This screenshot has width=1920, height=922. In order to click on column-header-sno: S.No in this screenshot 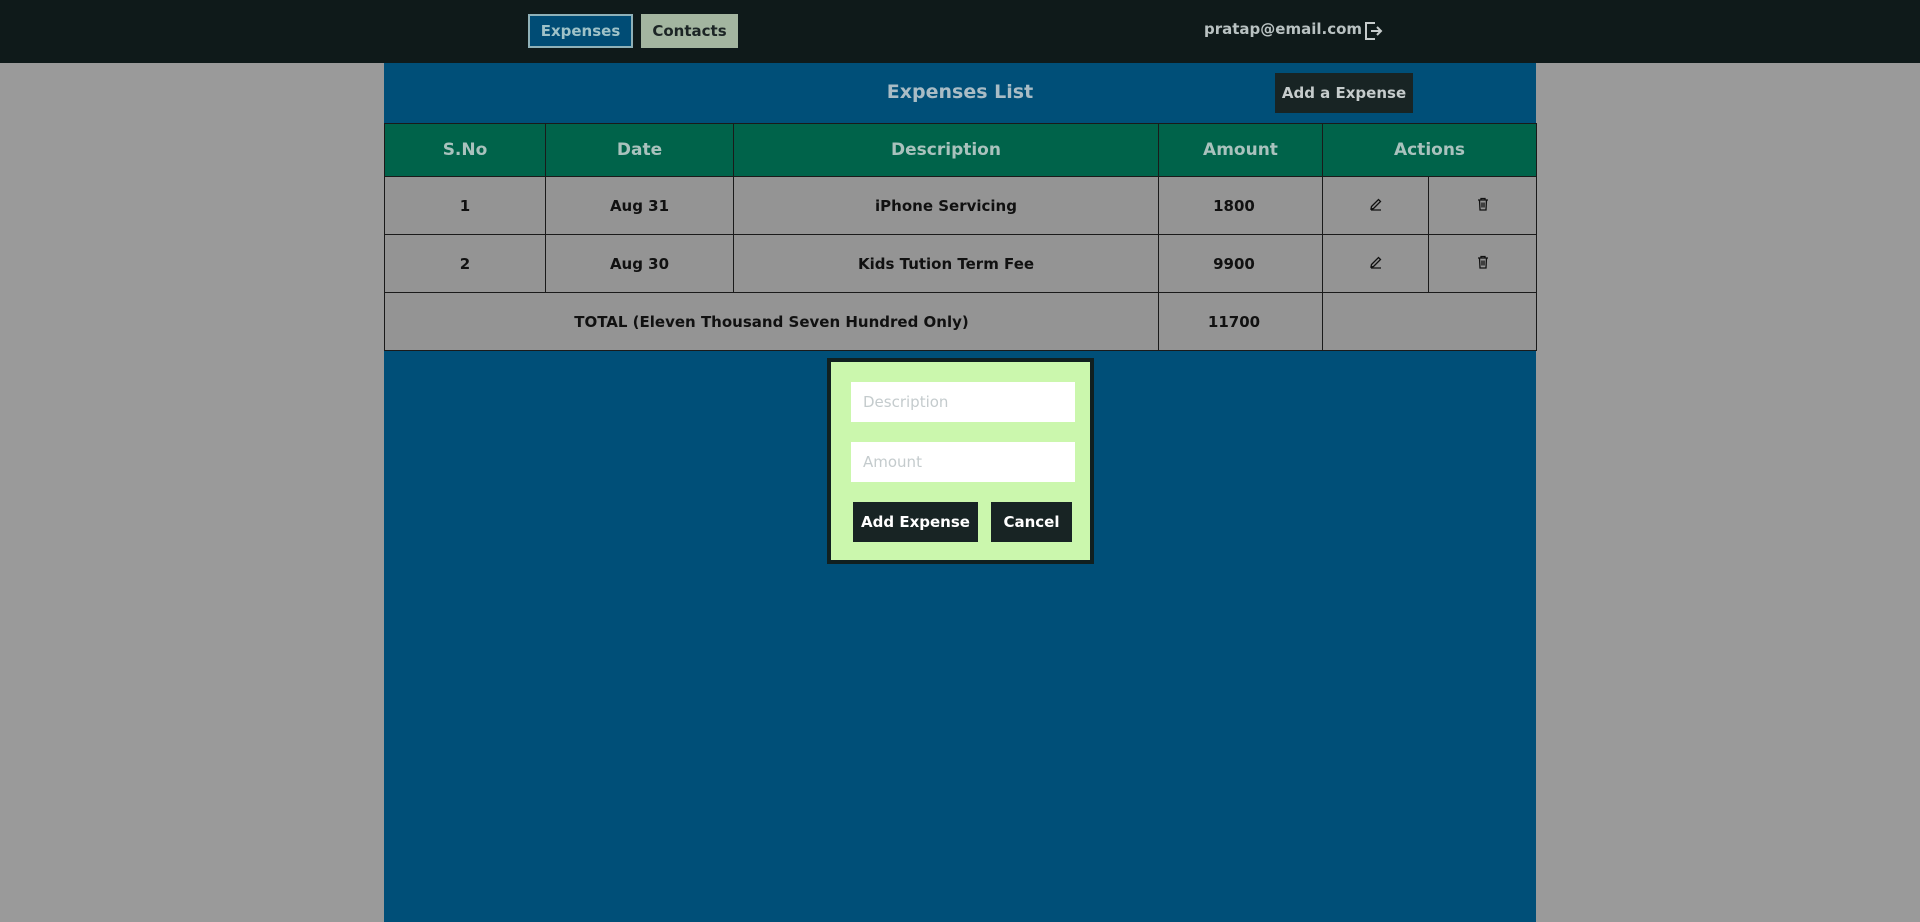, I will do `click(465, 150)`.